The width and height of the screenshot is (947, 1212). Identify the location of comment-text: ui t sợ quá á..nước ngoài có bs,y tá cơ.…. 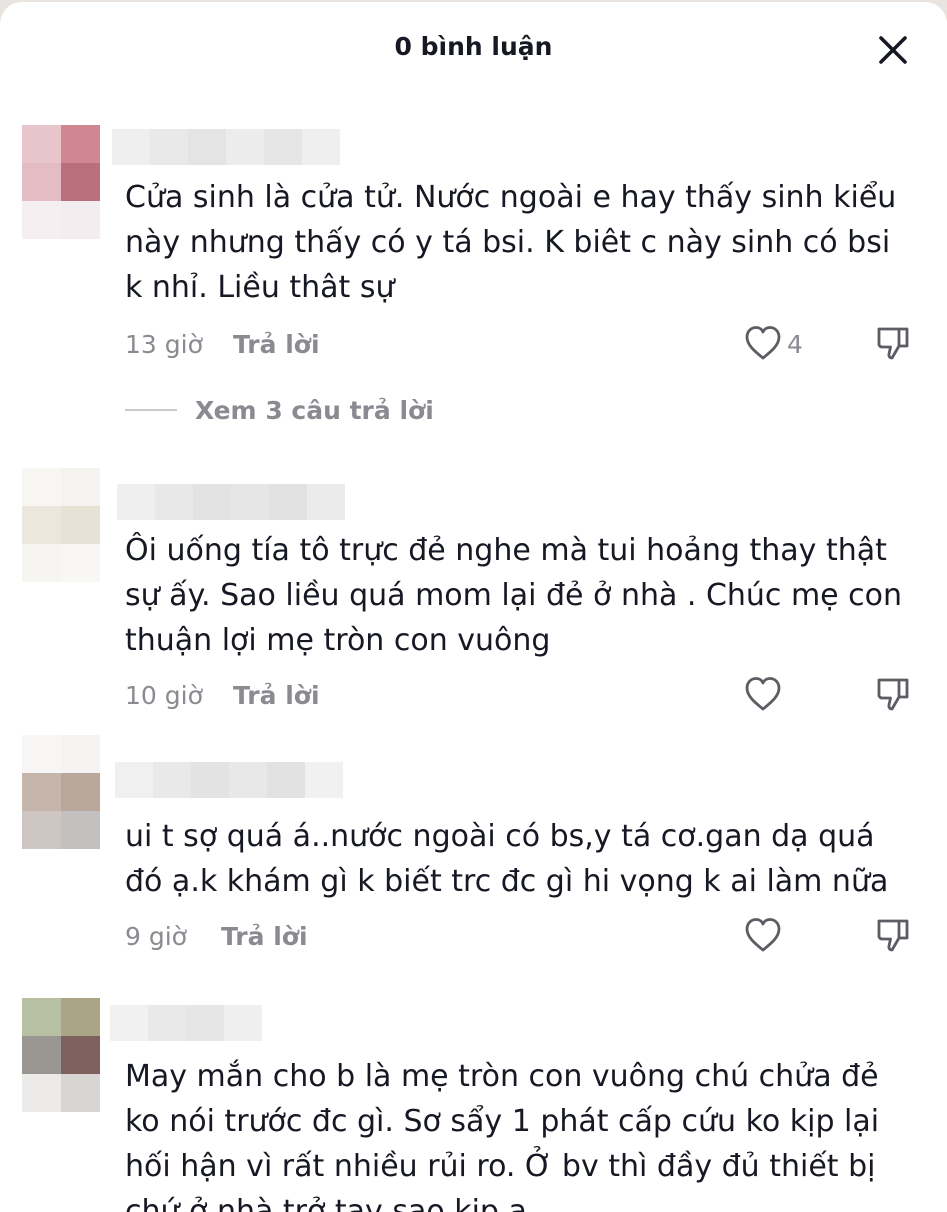
(507, 859).